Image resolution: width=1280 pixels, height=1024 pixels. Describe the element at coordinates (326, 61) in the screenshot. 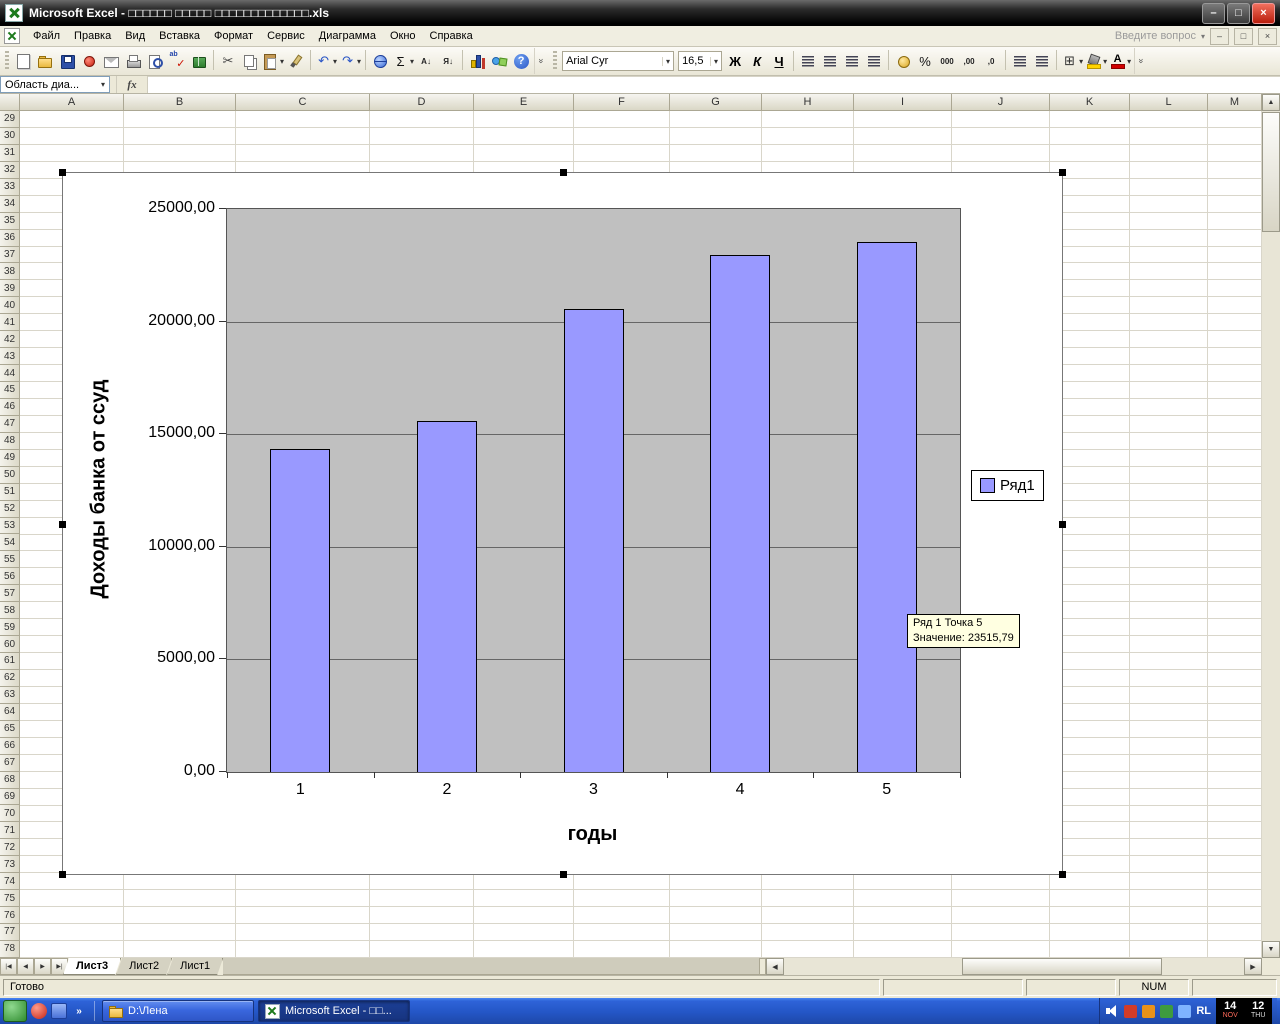

I see `undo-icon: ↶ ▾` at that location.